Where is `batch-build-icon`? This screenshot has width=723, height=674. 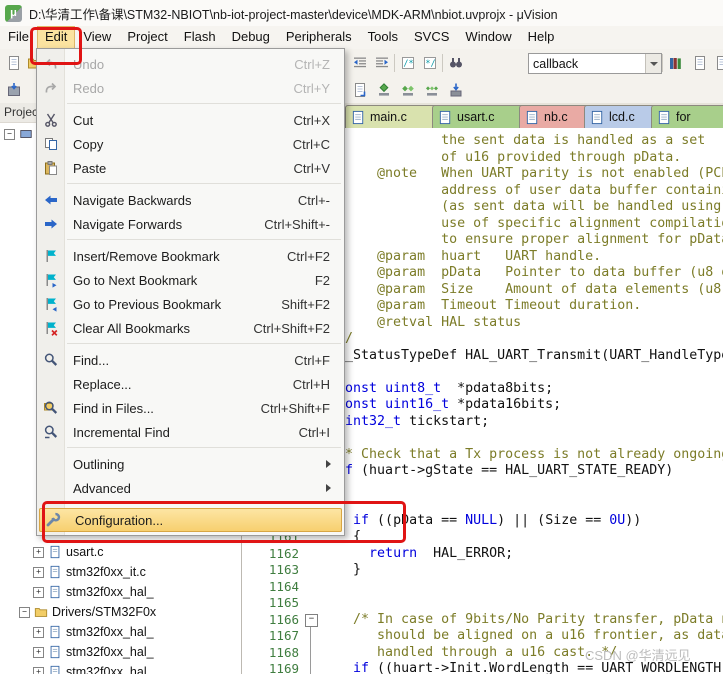
batch-build-icon is located at coordinates (432, 90).